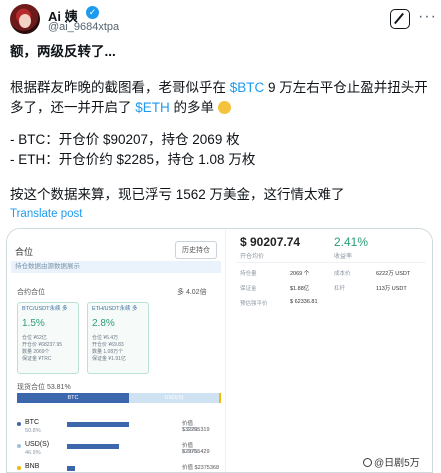 Image resolution: width=441 pixels, height=473 pixels. What do you see at coordinates (391, 461) in the screenshot?
I see `watermark: @日剧5万` at bounding box center [391, 461].